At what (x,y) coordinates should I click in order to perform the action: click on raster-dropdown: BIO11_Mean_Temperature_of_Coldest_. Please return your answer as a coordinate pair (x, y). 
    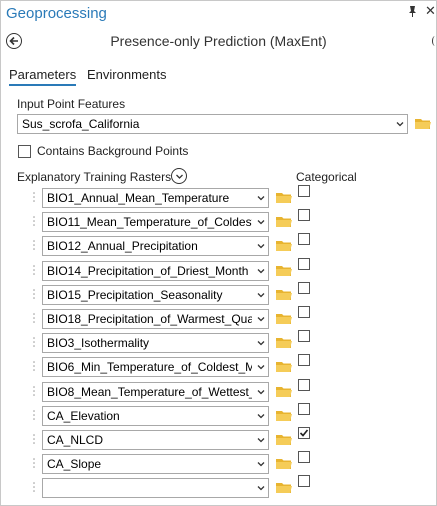
    Looking at the image, I should click on (155, 222).